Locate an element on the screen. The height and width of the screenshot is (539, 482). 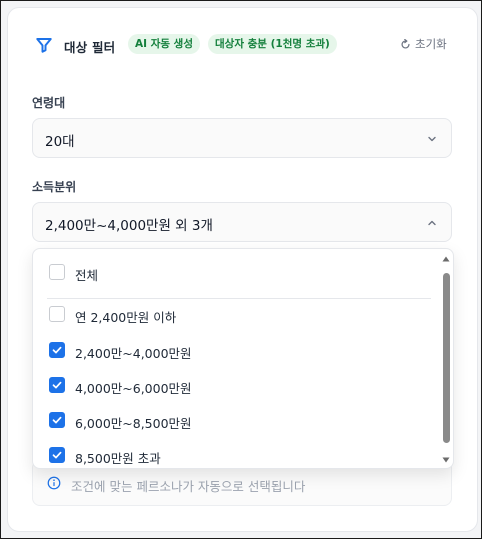
income-option-6000-8500: 6,000만~8,500만원 is located at coordinates (233, 421).